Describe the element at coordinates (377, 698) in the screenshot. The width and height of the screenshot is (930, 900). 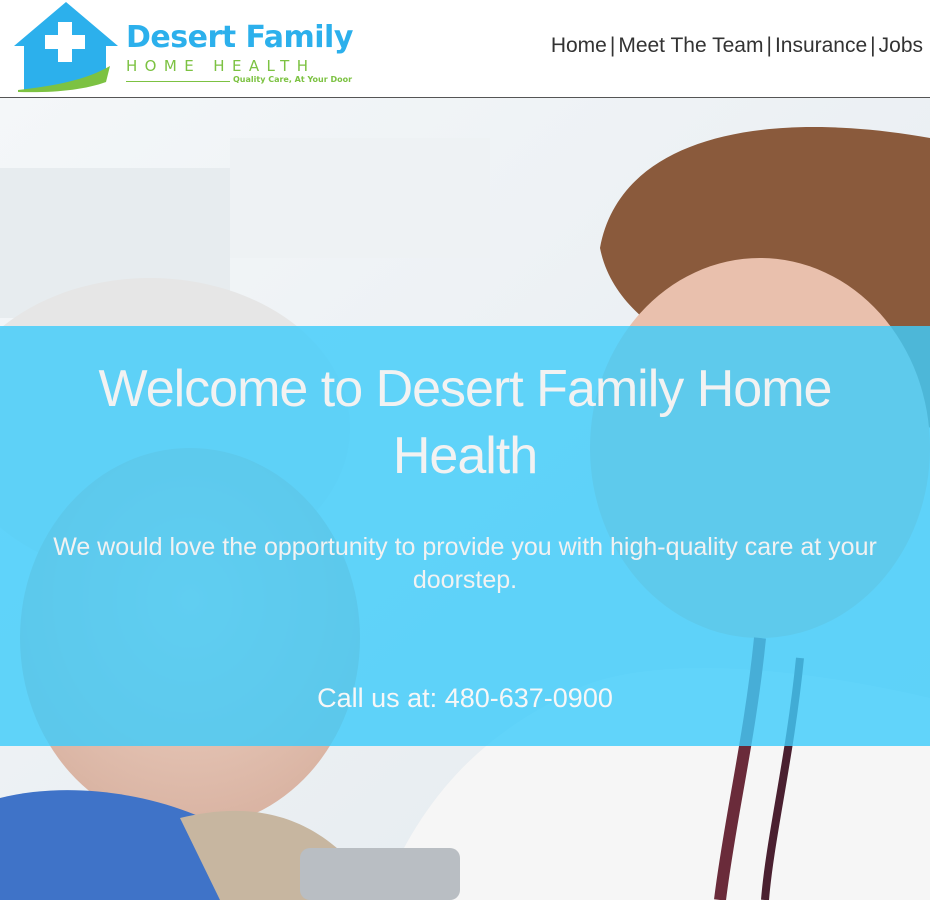
I see `call-us-label: Call us at:` at that location.